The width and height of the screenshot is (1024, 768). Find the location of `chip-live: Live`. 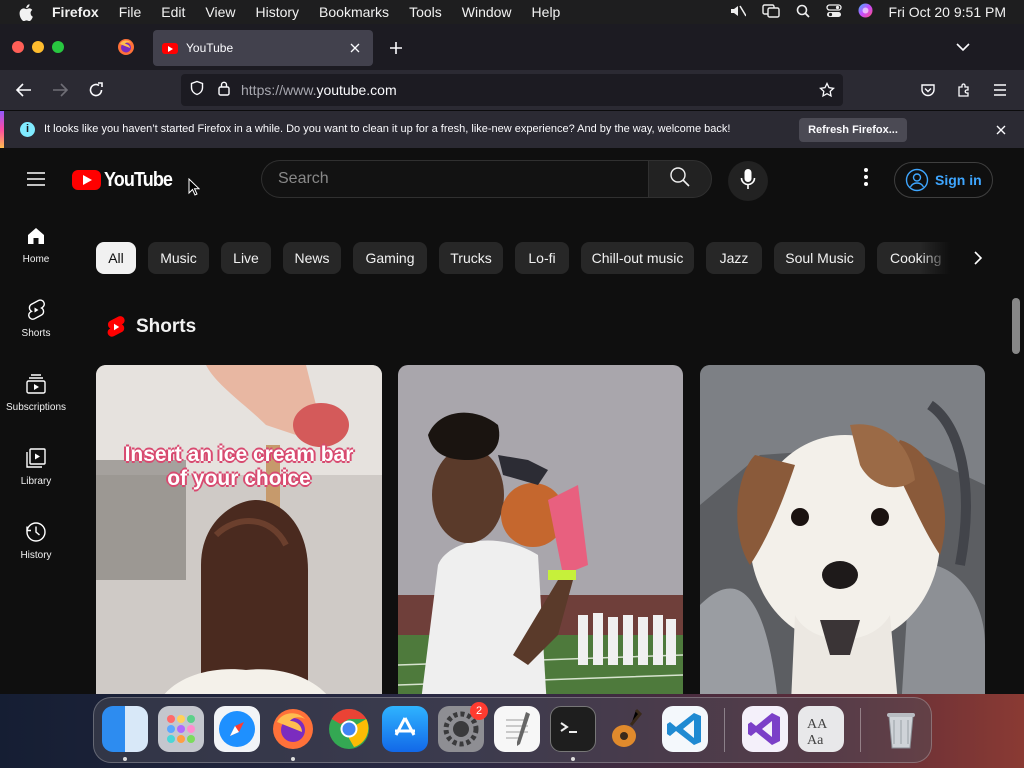

chip-live: Live is located at coordinates (246, 258).